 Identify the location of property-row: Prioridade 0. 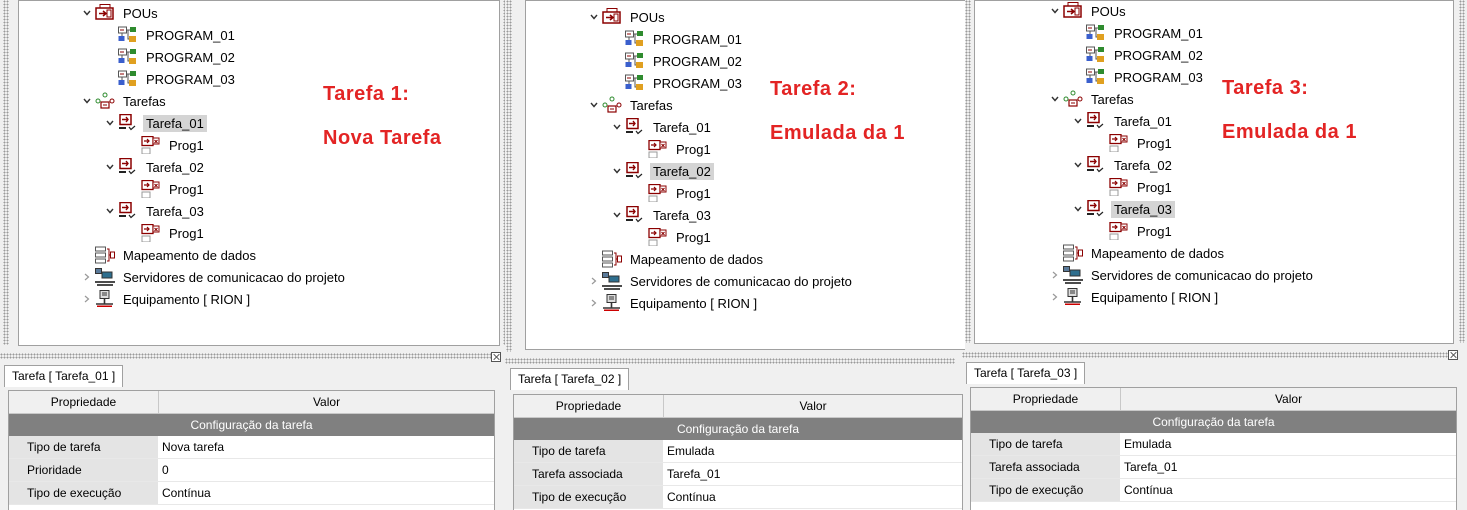
(251, 470).